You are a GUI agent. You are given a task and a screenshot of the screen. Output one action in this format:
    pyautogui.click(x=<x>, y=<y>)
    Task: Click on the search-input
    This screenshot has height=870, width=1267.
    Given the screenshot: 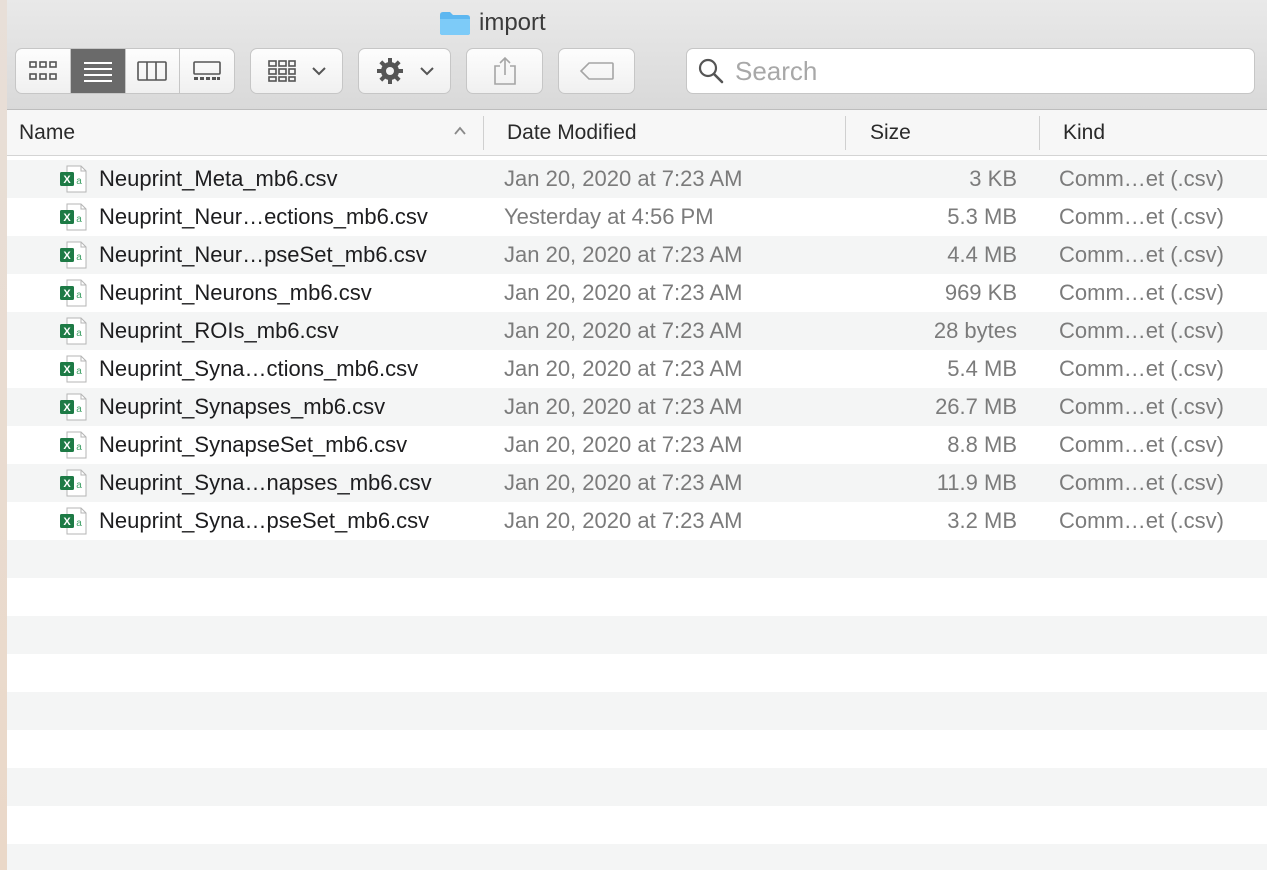 What is the action you would take?
    pyautogui.click(x=985, y=71)
    